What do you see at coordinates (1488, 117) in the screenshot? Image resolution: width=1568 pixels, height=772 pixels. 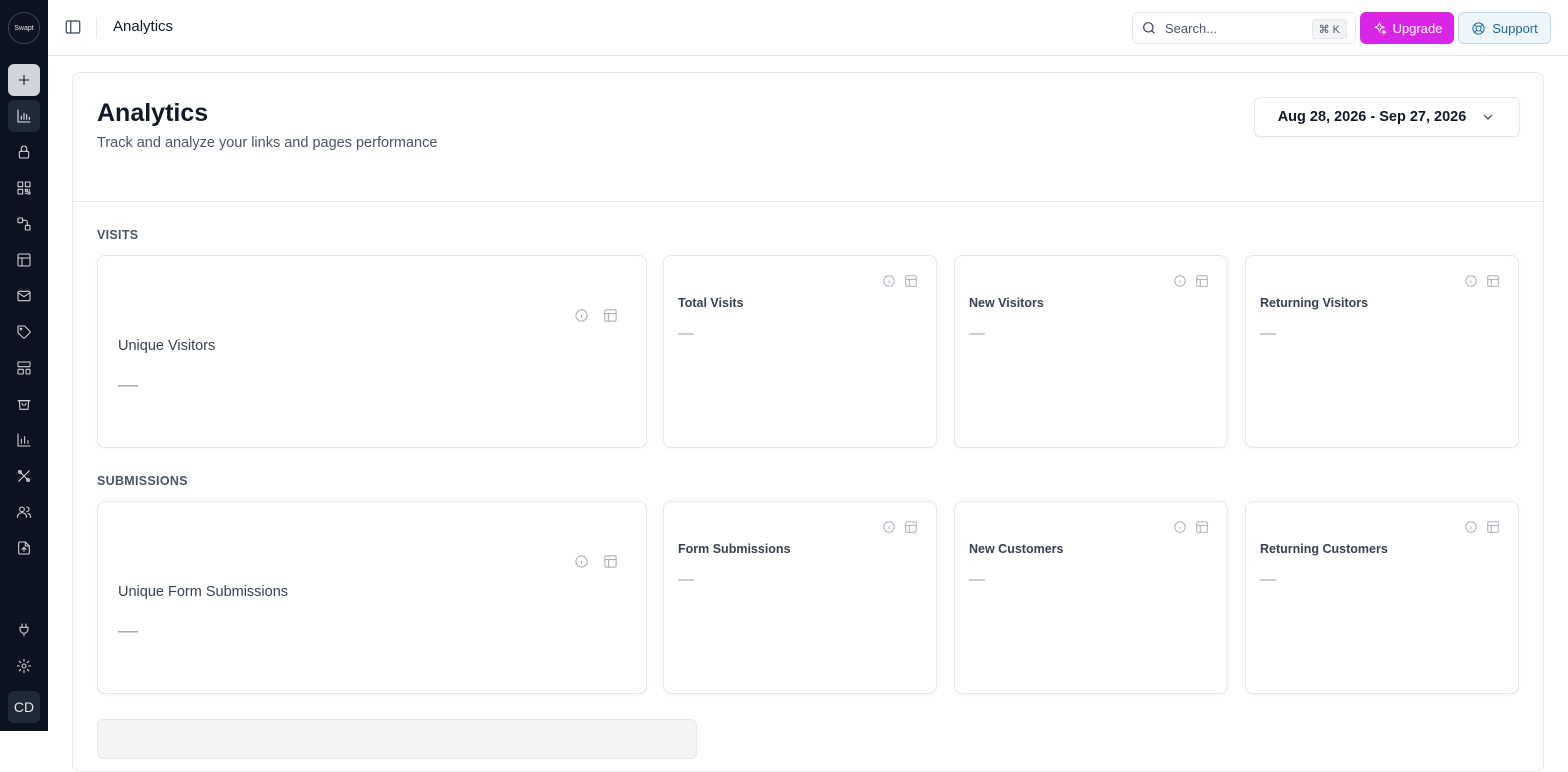 I see `chevron-down-icon` at bounding box center [1488, 117].